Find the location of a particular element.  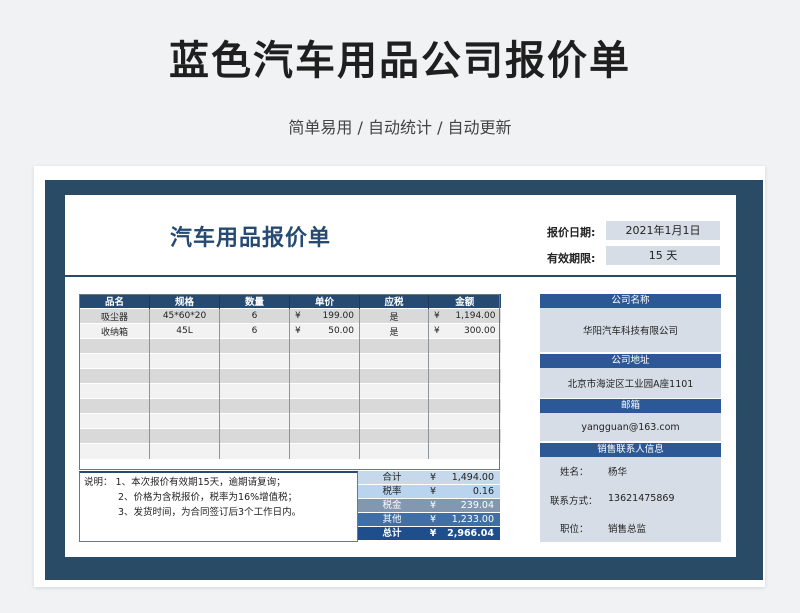

contact-header: 销售联系人信息 is located at coordinates (630, 450).